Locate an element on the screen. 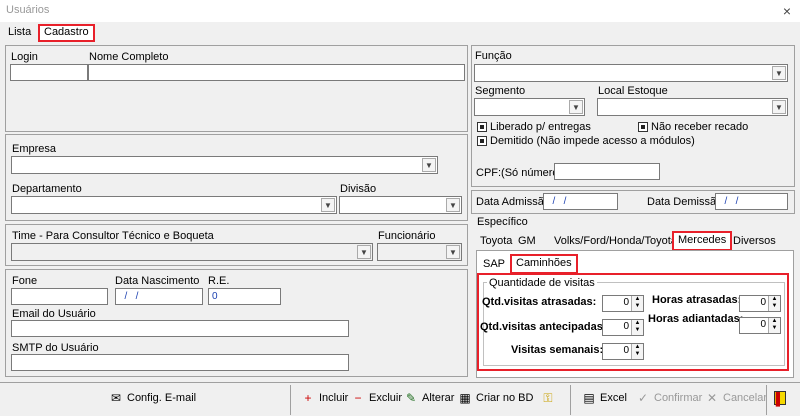 The height and width of the screenshot is (416, 800). login-panel: Login Nome Completo is located at coordinates (236, 88).